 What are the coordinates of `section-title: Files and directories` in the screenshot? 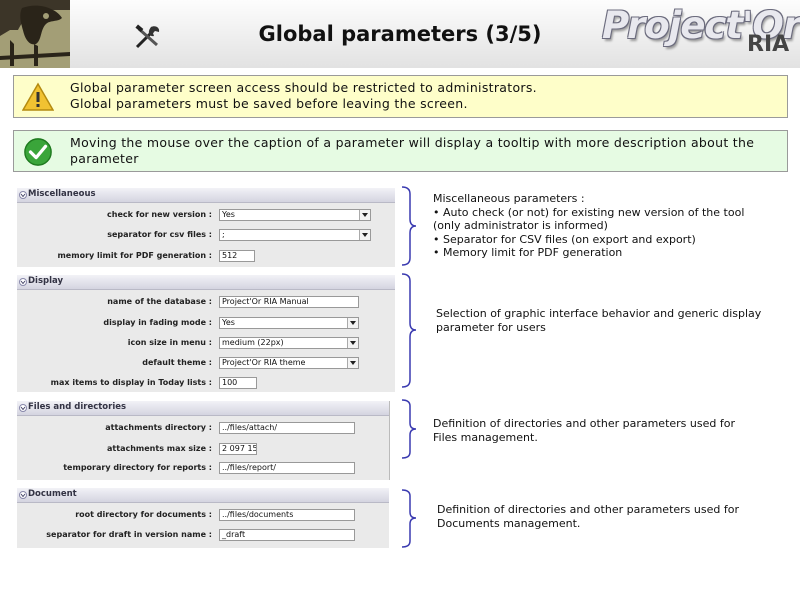 It's located at (77, 407).